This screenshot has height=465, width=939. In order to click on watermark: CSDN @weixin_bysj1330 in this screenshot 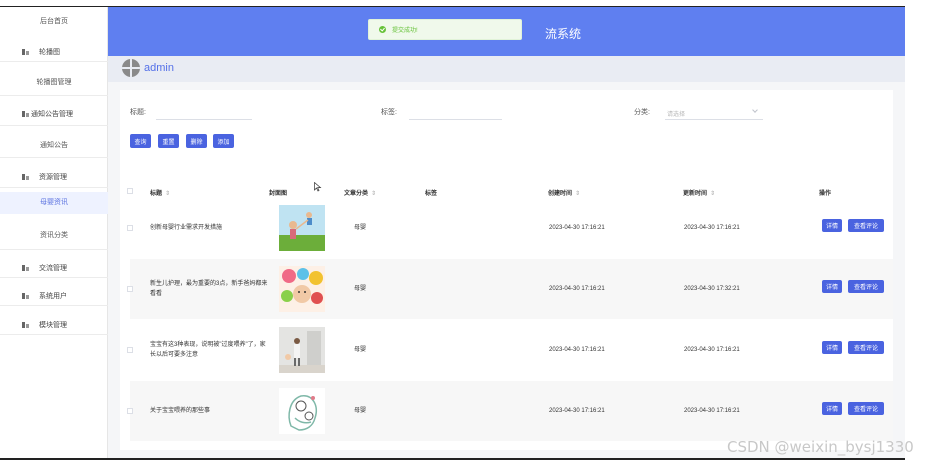, I will do `click(820, 447)`.